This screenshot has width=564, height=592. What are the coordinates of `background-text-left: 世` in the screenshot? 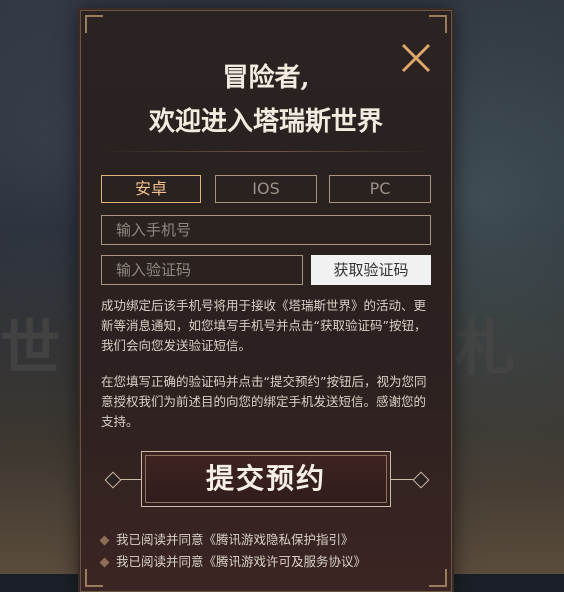 It's located at (30, 349).